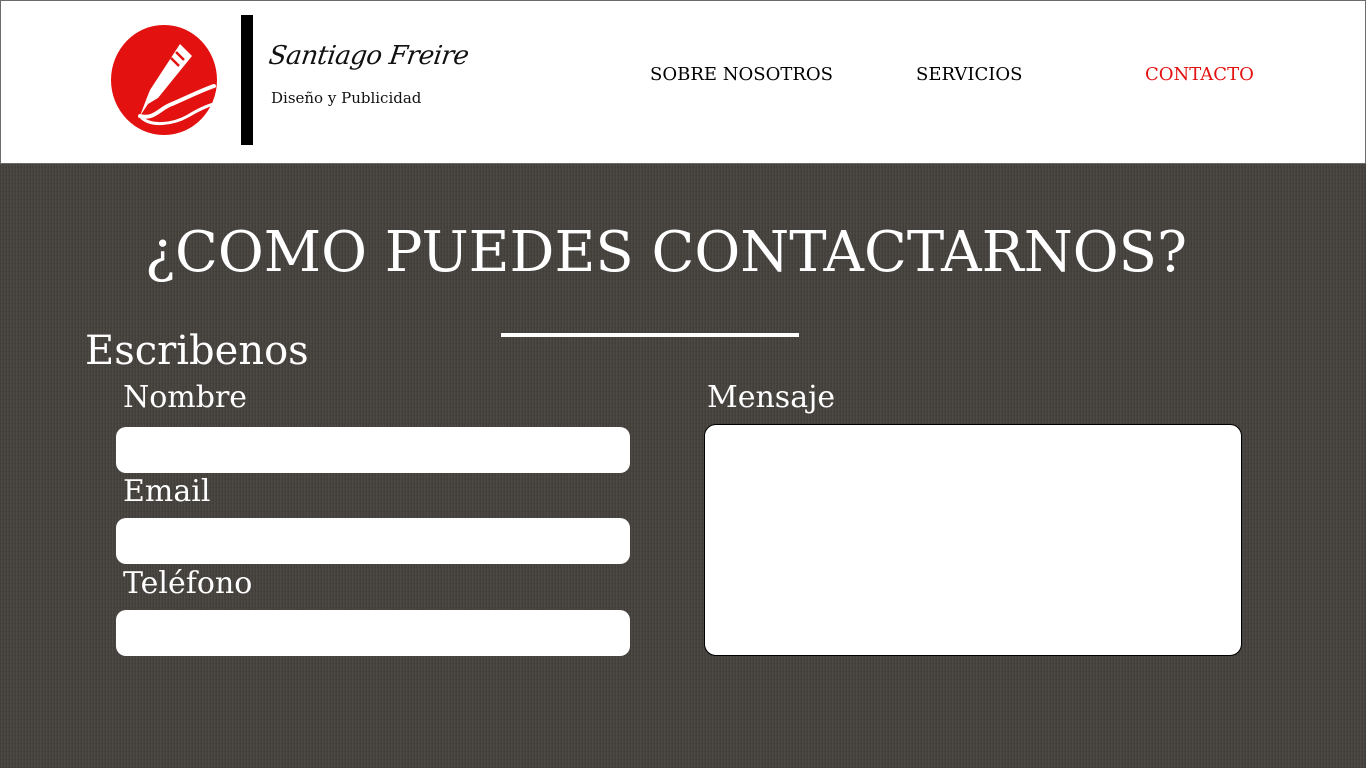 This screenshot has width=1366, height=768. What do you see at coordinates (741, 74) in the screenshot?
I see `nav-item-about: SOBRE NOSOTROS` at bounding box center [741, 74].